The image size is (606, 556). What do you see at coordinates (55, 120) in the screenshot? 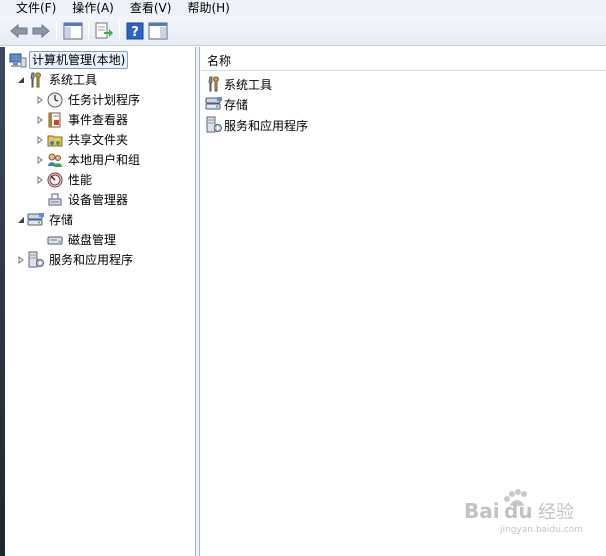
I see `event-log-icon` at bounding box center [55, 120].